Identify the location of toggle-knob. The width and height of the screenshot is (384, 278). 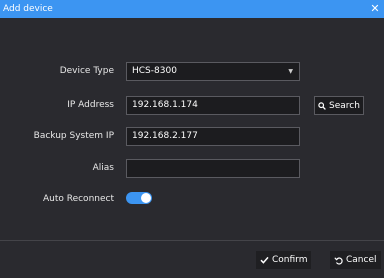
(146, 198).